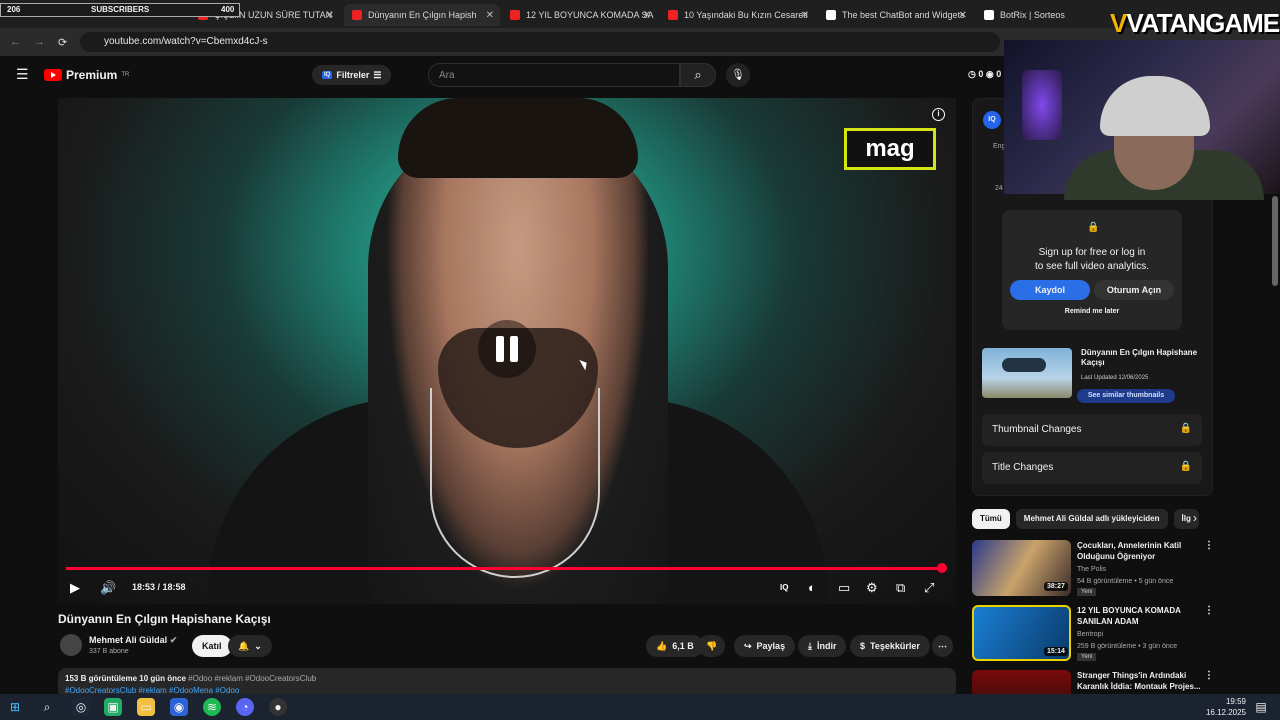 The width and height of the screenshot is (1280, 720). What do you see at coordinates (71, 645) in the screenshot?
I see `channel-avatar` at bounding box center [71, 645].